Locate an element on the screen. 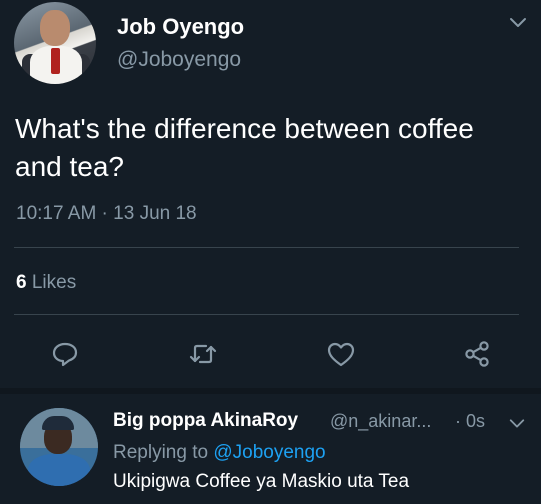 This screenshot has width=541, height=504. retweet-button is located at coordinates (203, 354).